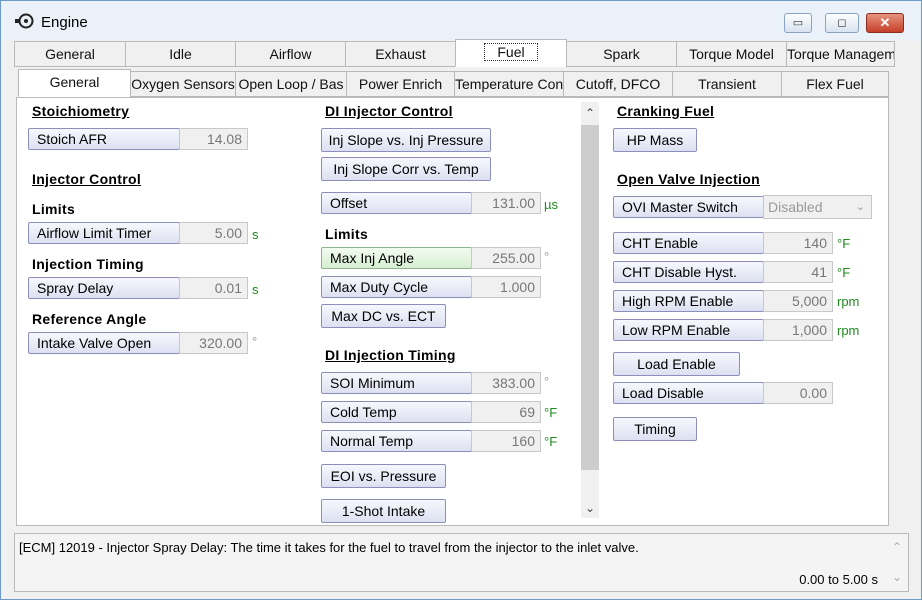 The height and width of the screenshot is (600, 922). What do you see at coordinates (87, 179) in the screenshot?
I see `injector-control-header: Injector Control` at bounding box center [87, 179].